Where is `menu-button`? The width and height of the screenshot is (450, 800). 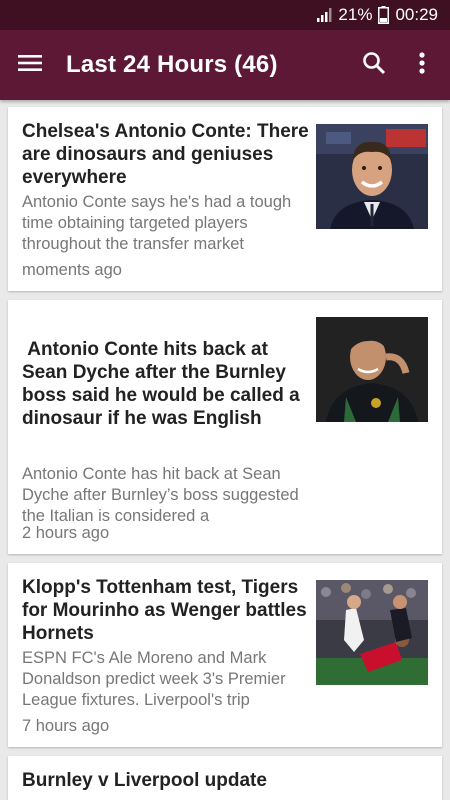
menu-button is located at coordinates (30, 65).